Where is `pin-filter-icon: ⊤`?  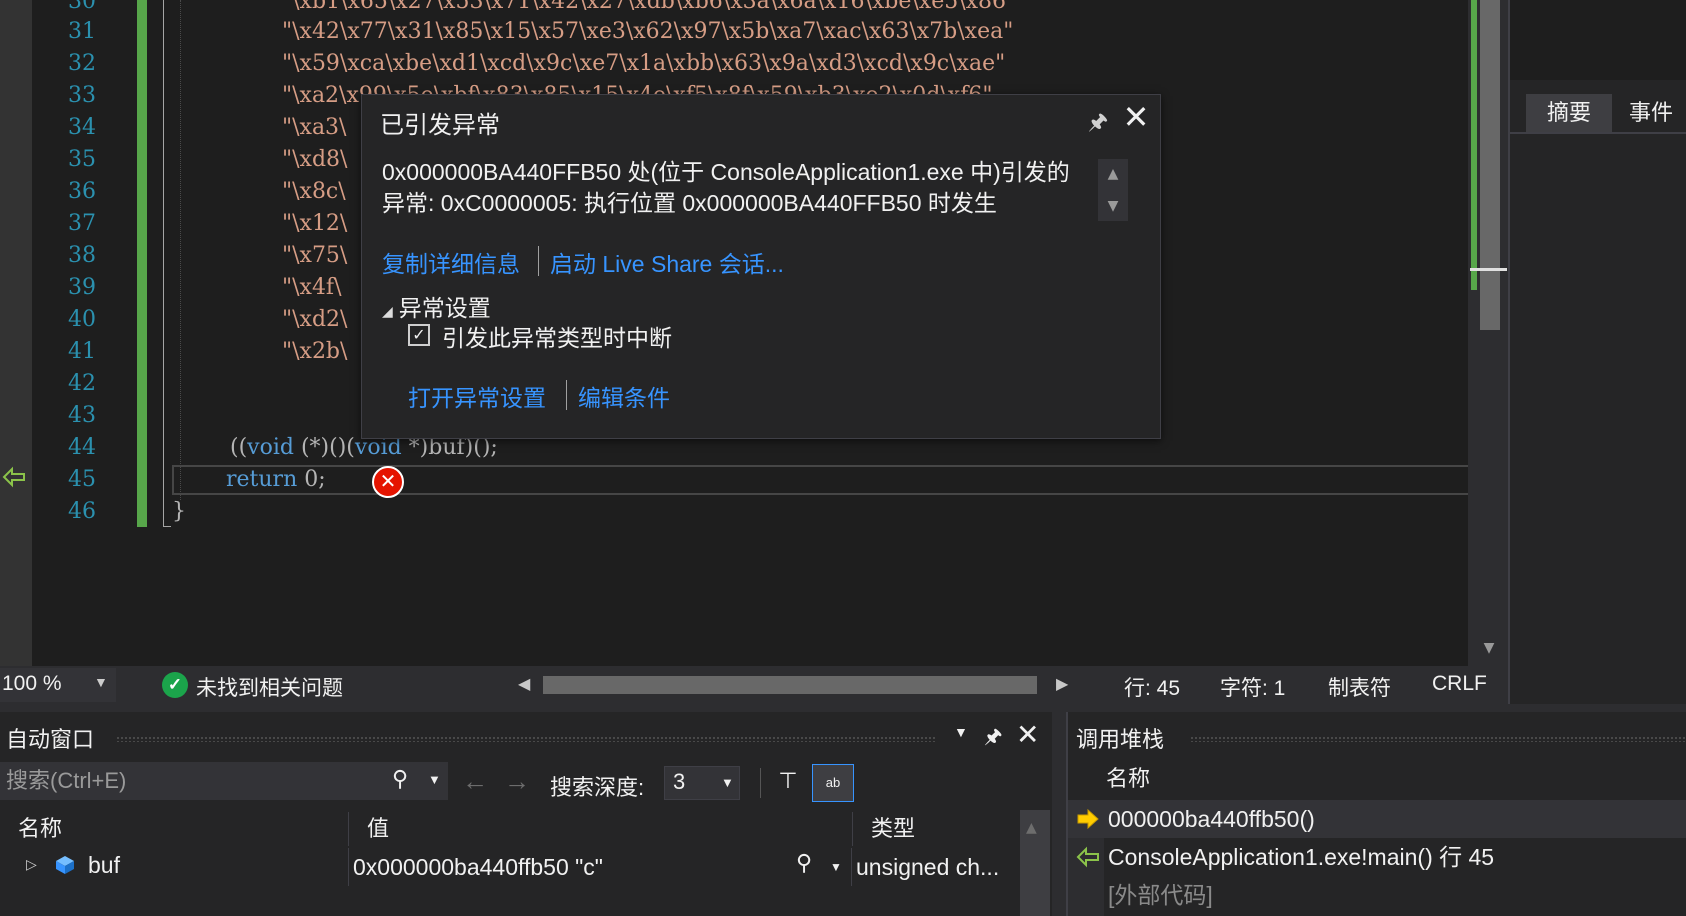
pin-filter-icon: ⊤ is located at coordinates (788, 783).